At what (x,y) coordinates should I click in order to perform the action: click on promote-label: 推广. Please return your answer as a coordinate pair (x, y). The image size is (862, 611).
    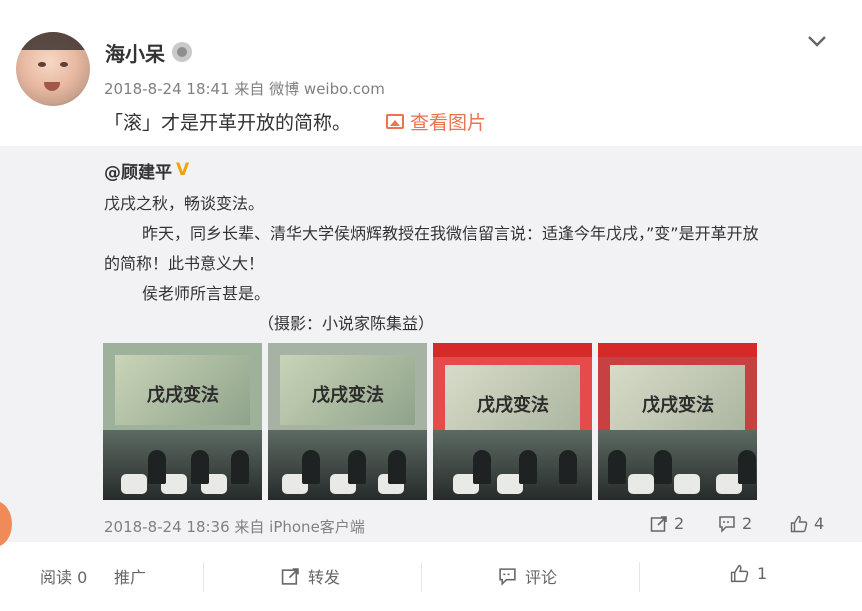
    Looking at the image, I should click on (130, 577).